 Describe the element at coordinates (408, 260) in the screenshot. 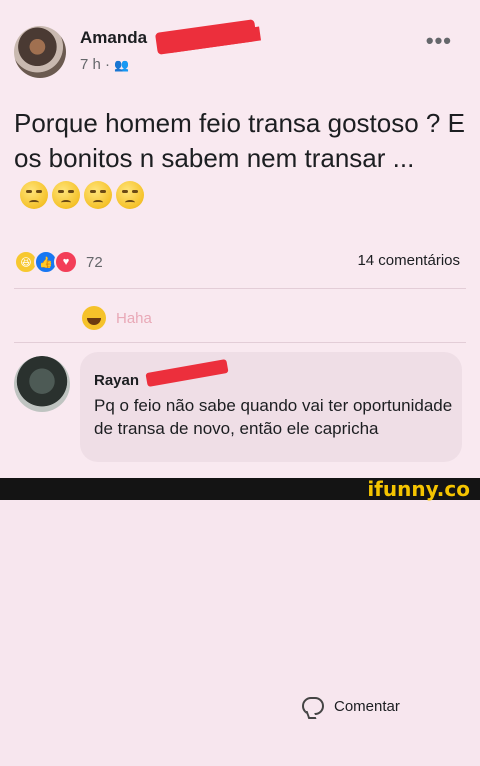

I see `comments-count: 14 comentários` at that location.